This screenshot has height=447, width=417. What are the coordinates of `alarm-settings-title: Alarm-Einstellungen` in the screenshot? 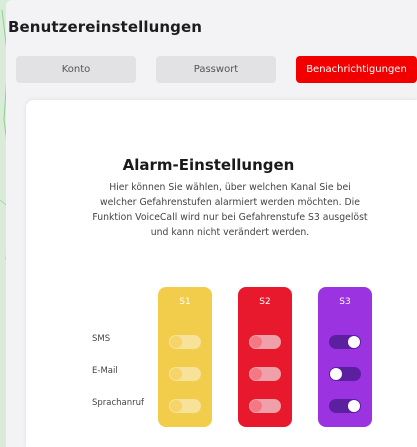 It's located at (208, 165).